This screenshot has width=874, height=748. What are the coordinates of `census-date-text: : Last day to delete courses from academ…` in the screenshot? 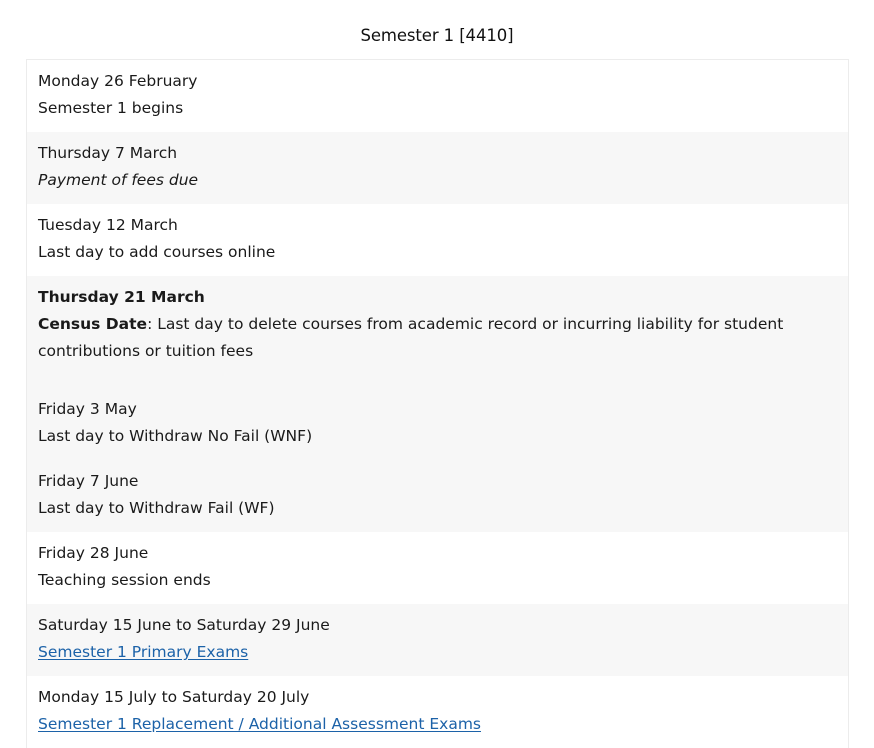 It's located at (411, 337).